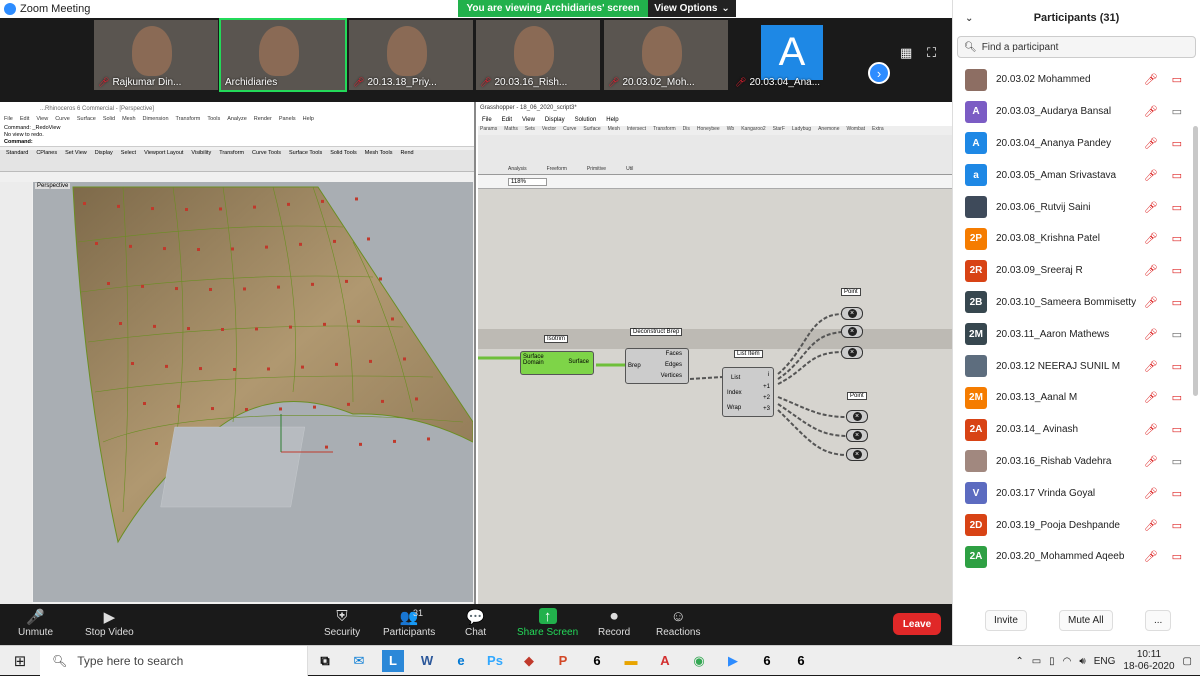  Describe the element at coordinates (612, 120) in the screenshot. I see `grasshopper-menu-item: Help` at that location.